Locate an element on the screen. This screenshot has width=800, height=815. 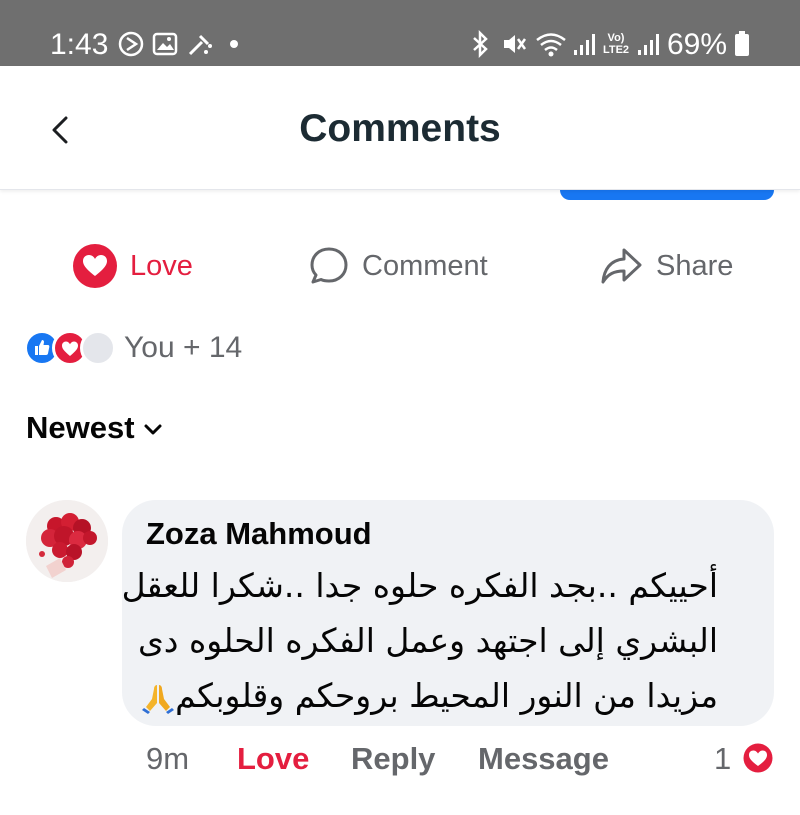
reaction-count: You + 14 is located at coordinates (183, 347).